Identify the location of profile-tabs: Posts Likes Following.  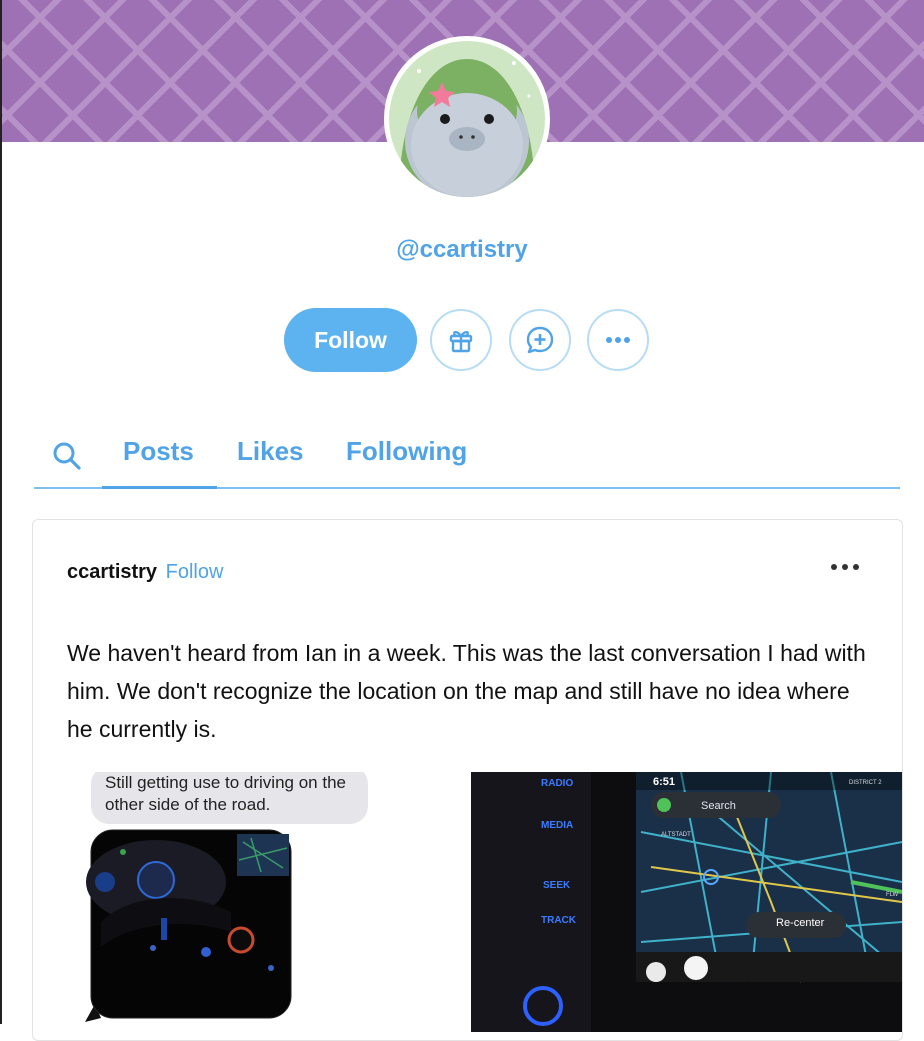
(467, 454).